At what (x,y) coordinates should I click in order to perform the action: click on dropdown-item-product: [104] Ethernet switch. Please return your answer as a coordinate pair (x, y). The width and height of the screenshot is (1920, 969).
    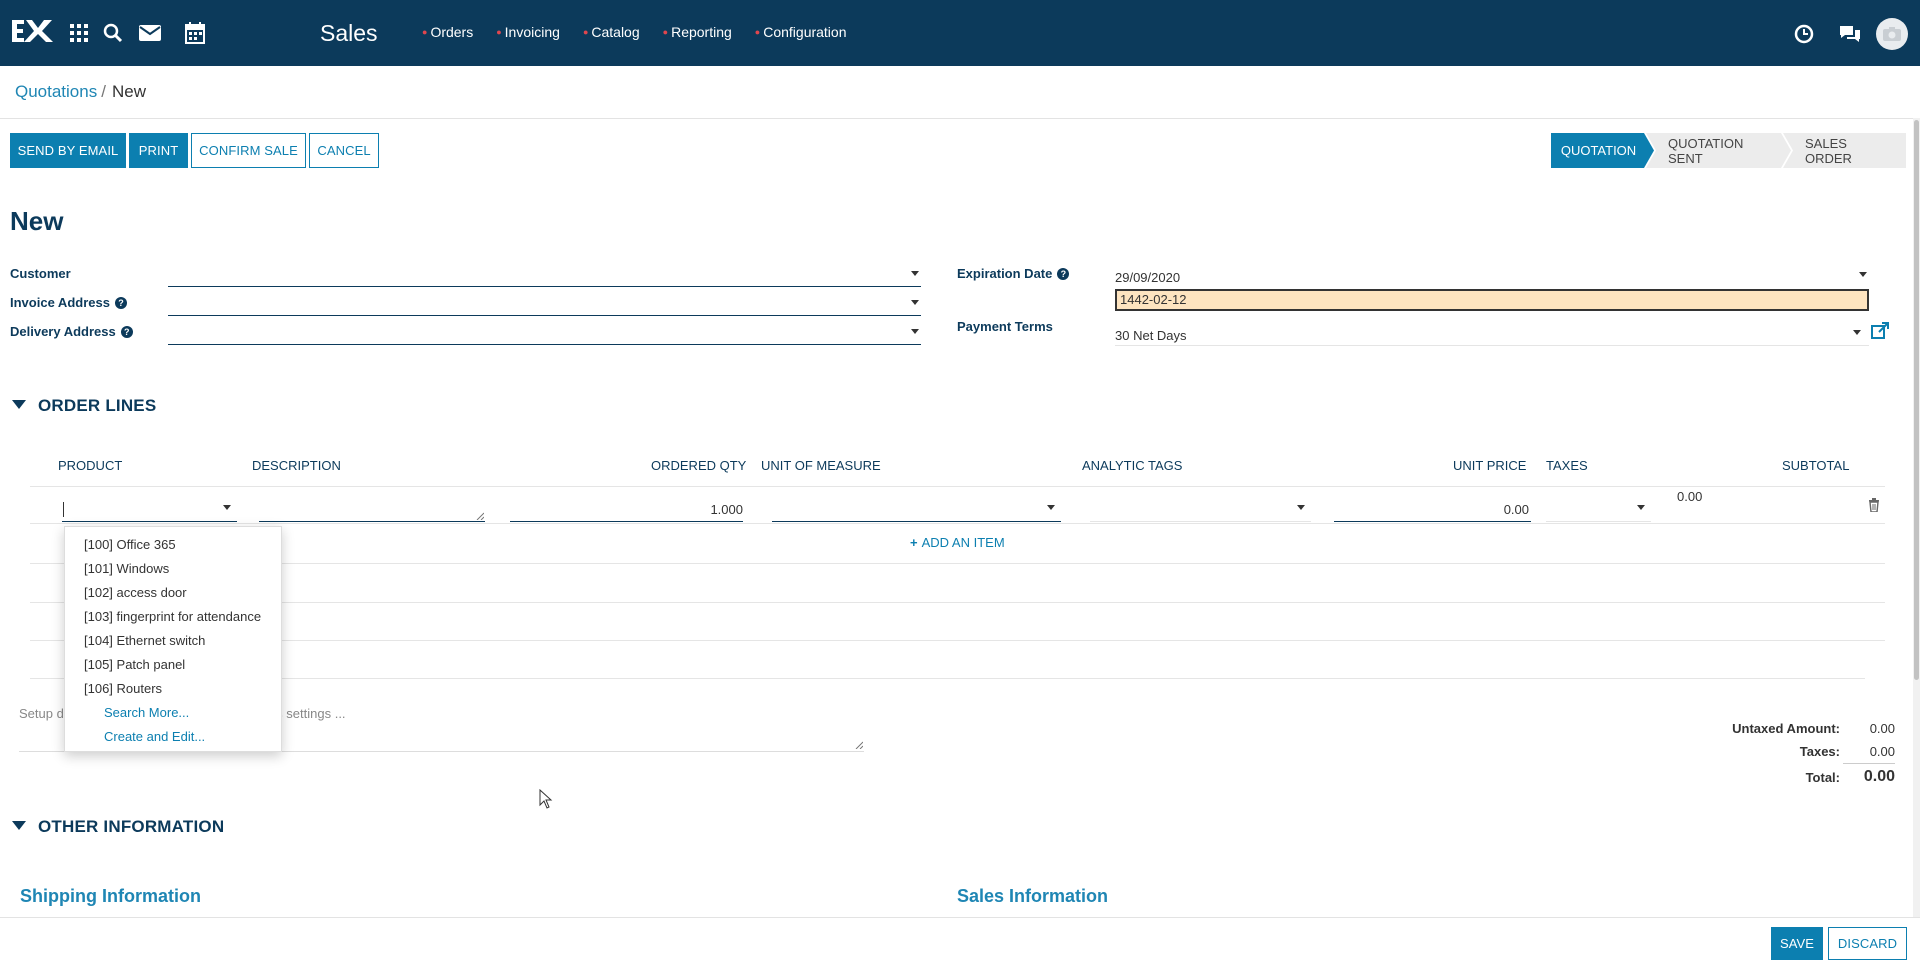
    Looking at the image, I should click on (173, 641).